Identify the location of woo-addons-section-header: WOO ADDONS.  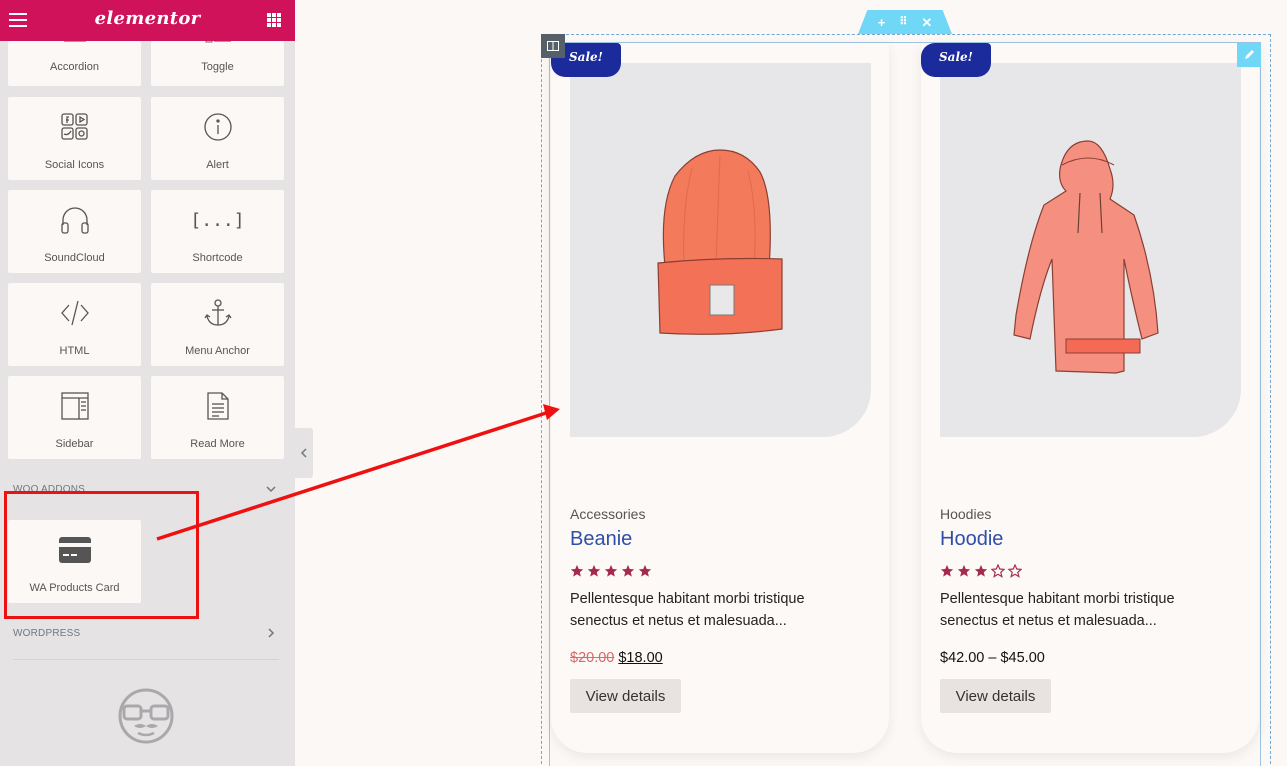
(148, 489).